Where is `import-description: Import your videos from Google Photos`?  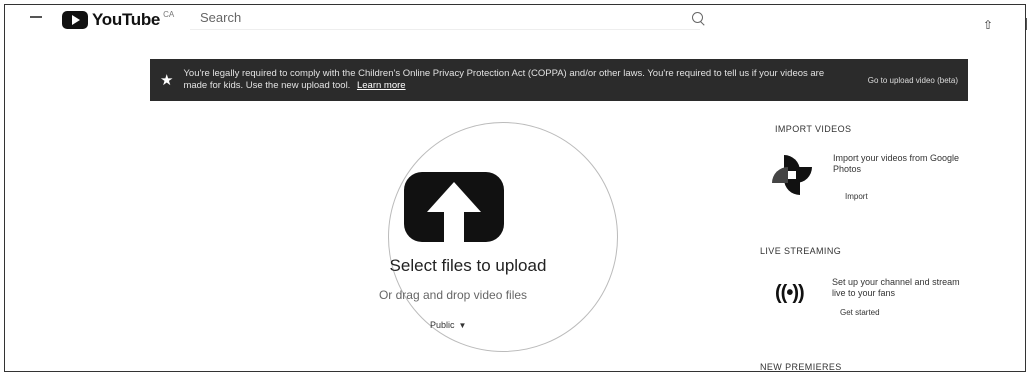
import-description: Import your videos from Google Photos is located at coordinates (896, 163).